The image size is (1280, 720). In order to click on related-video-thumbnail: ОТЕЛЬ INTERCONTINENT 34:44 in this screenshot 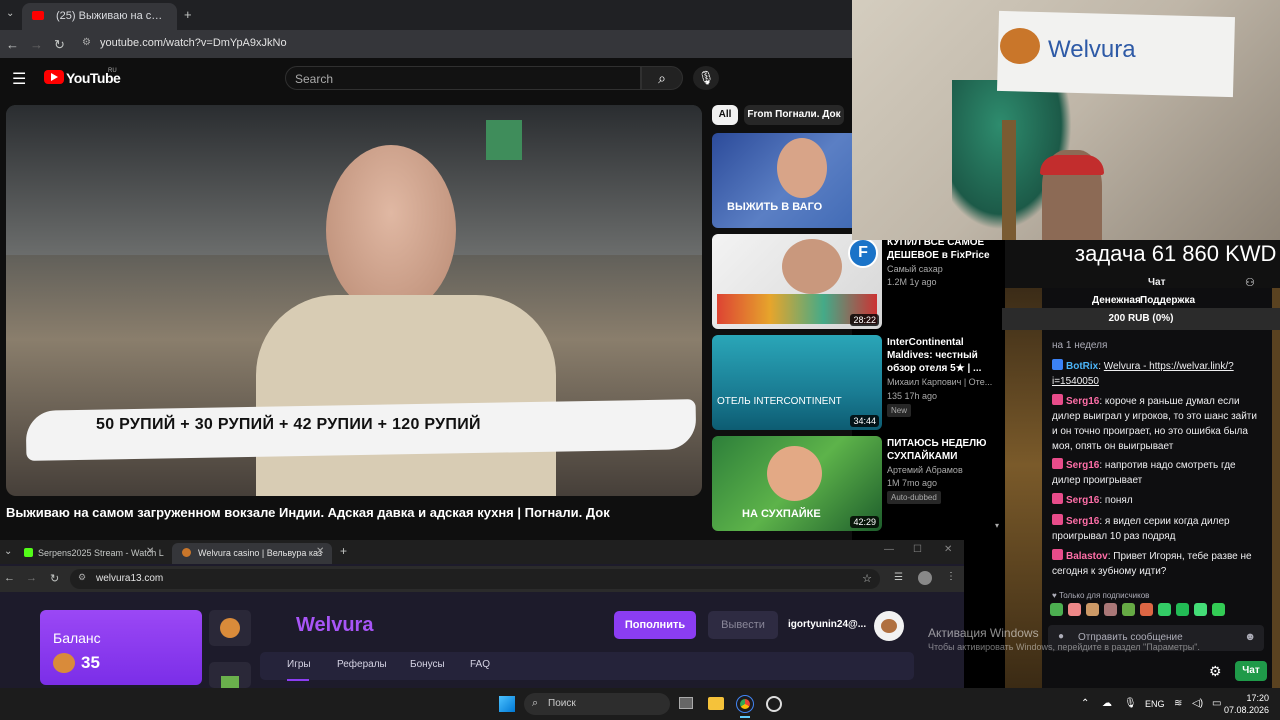, I will do `click(797, 382)`.